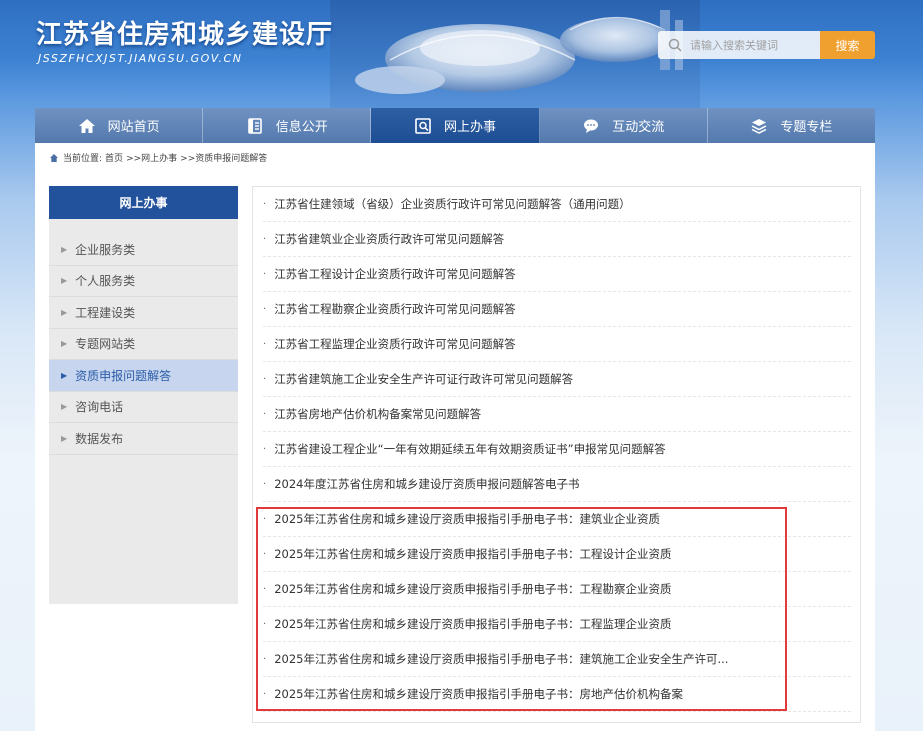 This screenshot has width=923, height=731. What do you see at coordinates (224, 159) in the screenshot?
I see `breadcrumb-current: >>资质申报问题解答` at bounding box center [224, 159].